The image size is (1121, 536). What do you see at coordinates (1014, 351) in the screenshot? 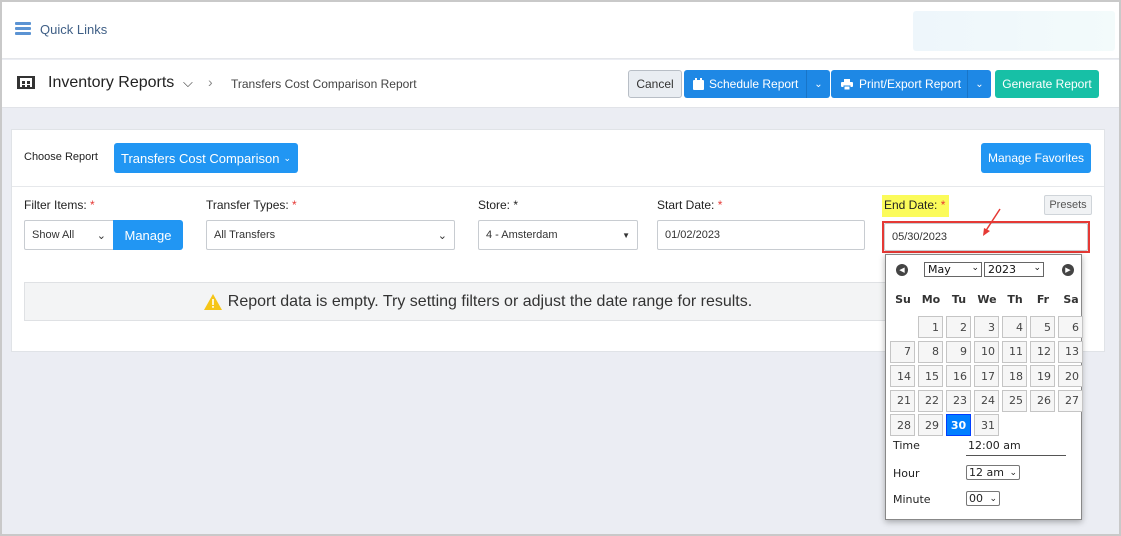
I see `calendar-day: 11` at bounding box center [1014, 351].